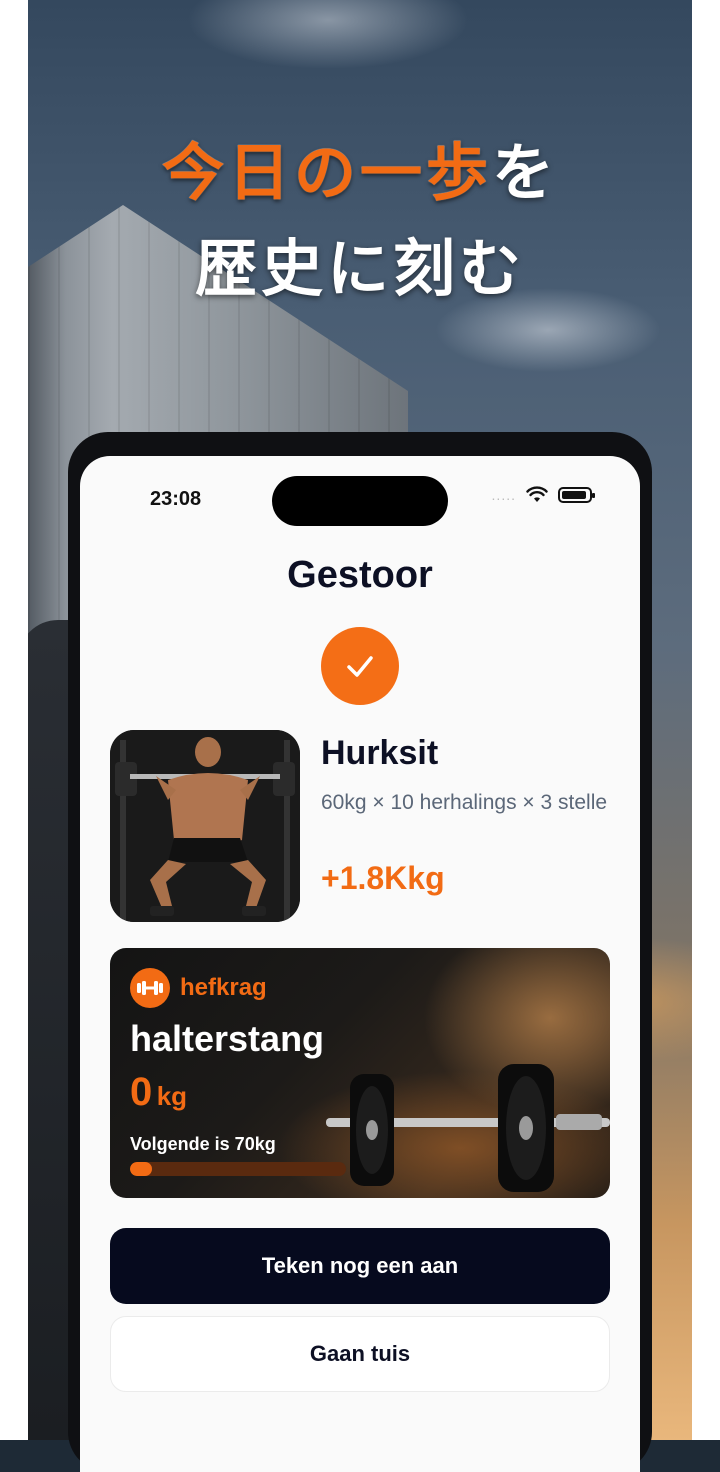  I want to click on barbell-image, so click(468, 1128).